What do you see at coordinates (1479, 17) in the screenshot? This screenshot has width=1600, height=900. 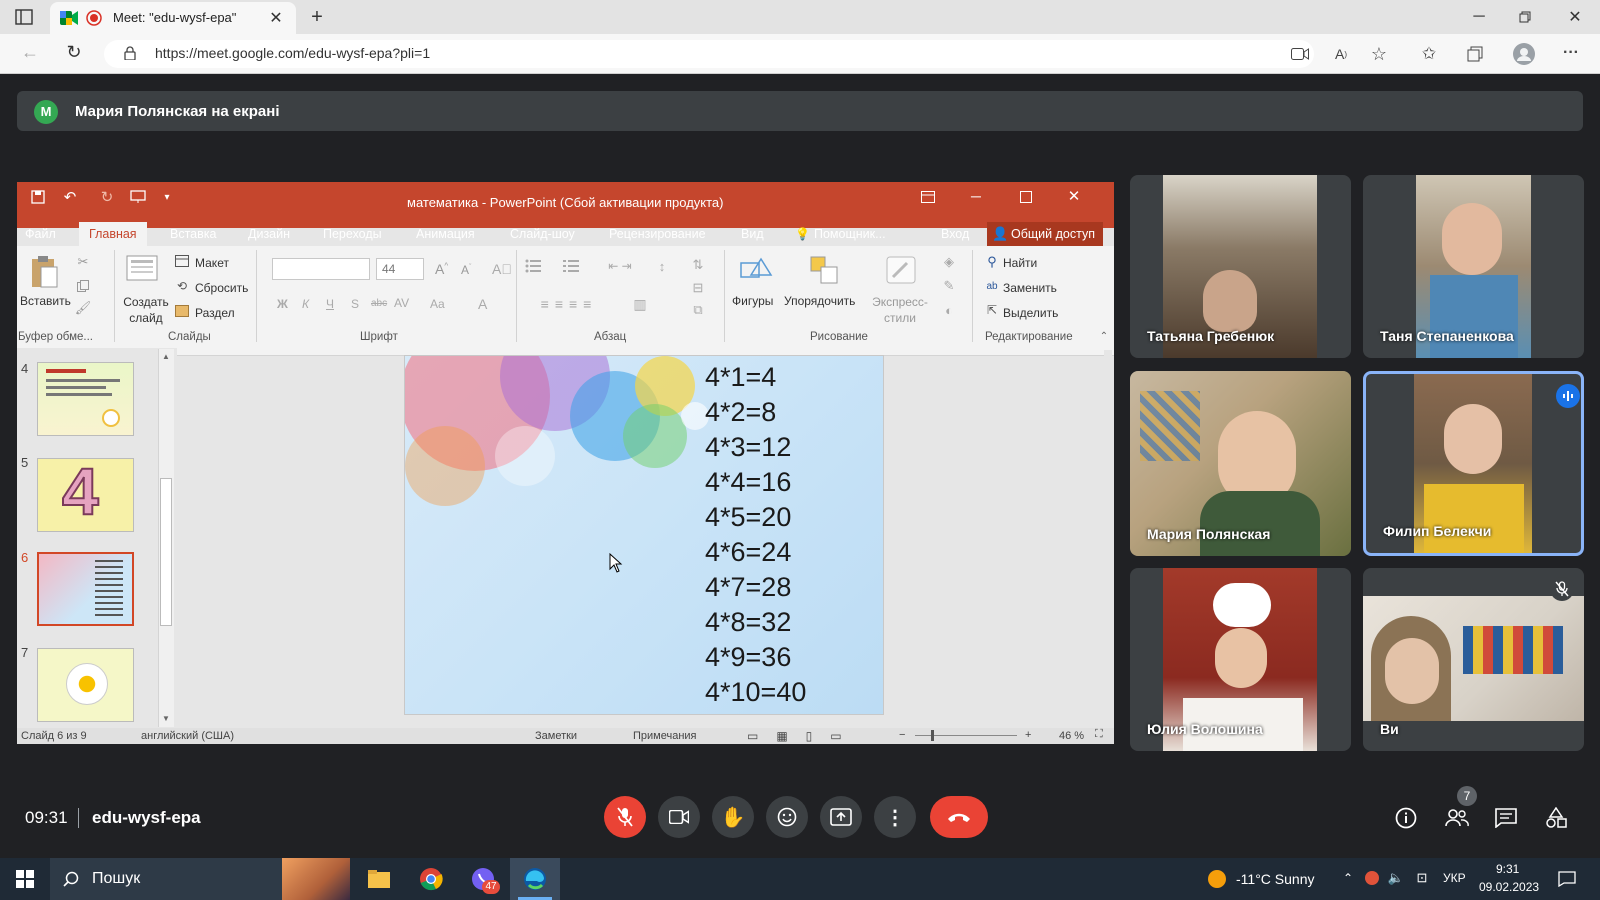 I see `minimize-window-icon: ─` at bounding box center [1479, 17].